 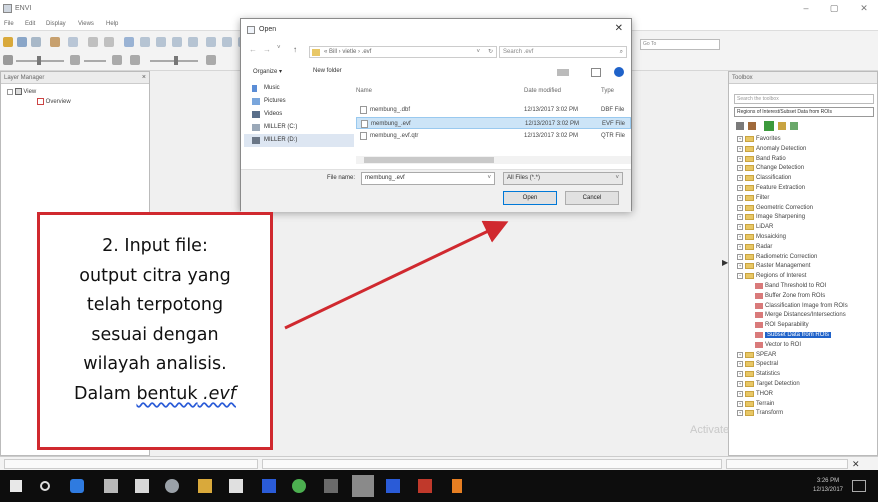 I want to click on toolbox-extensions-icon, so click(x=752, y=126).